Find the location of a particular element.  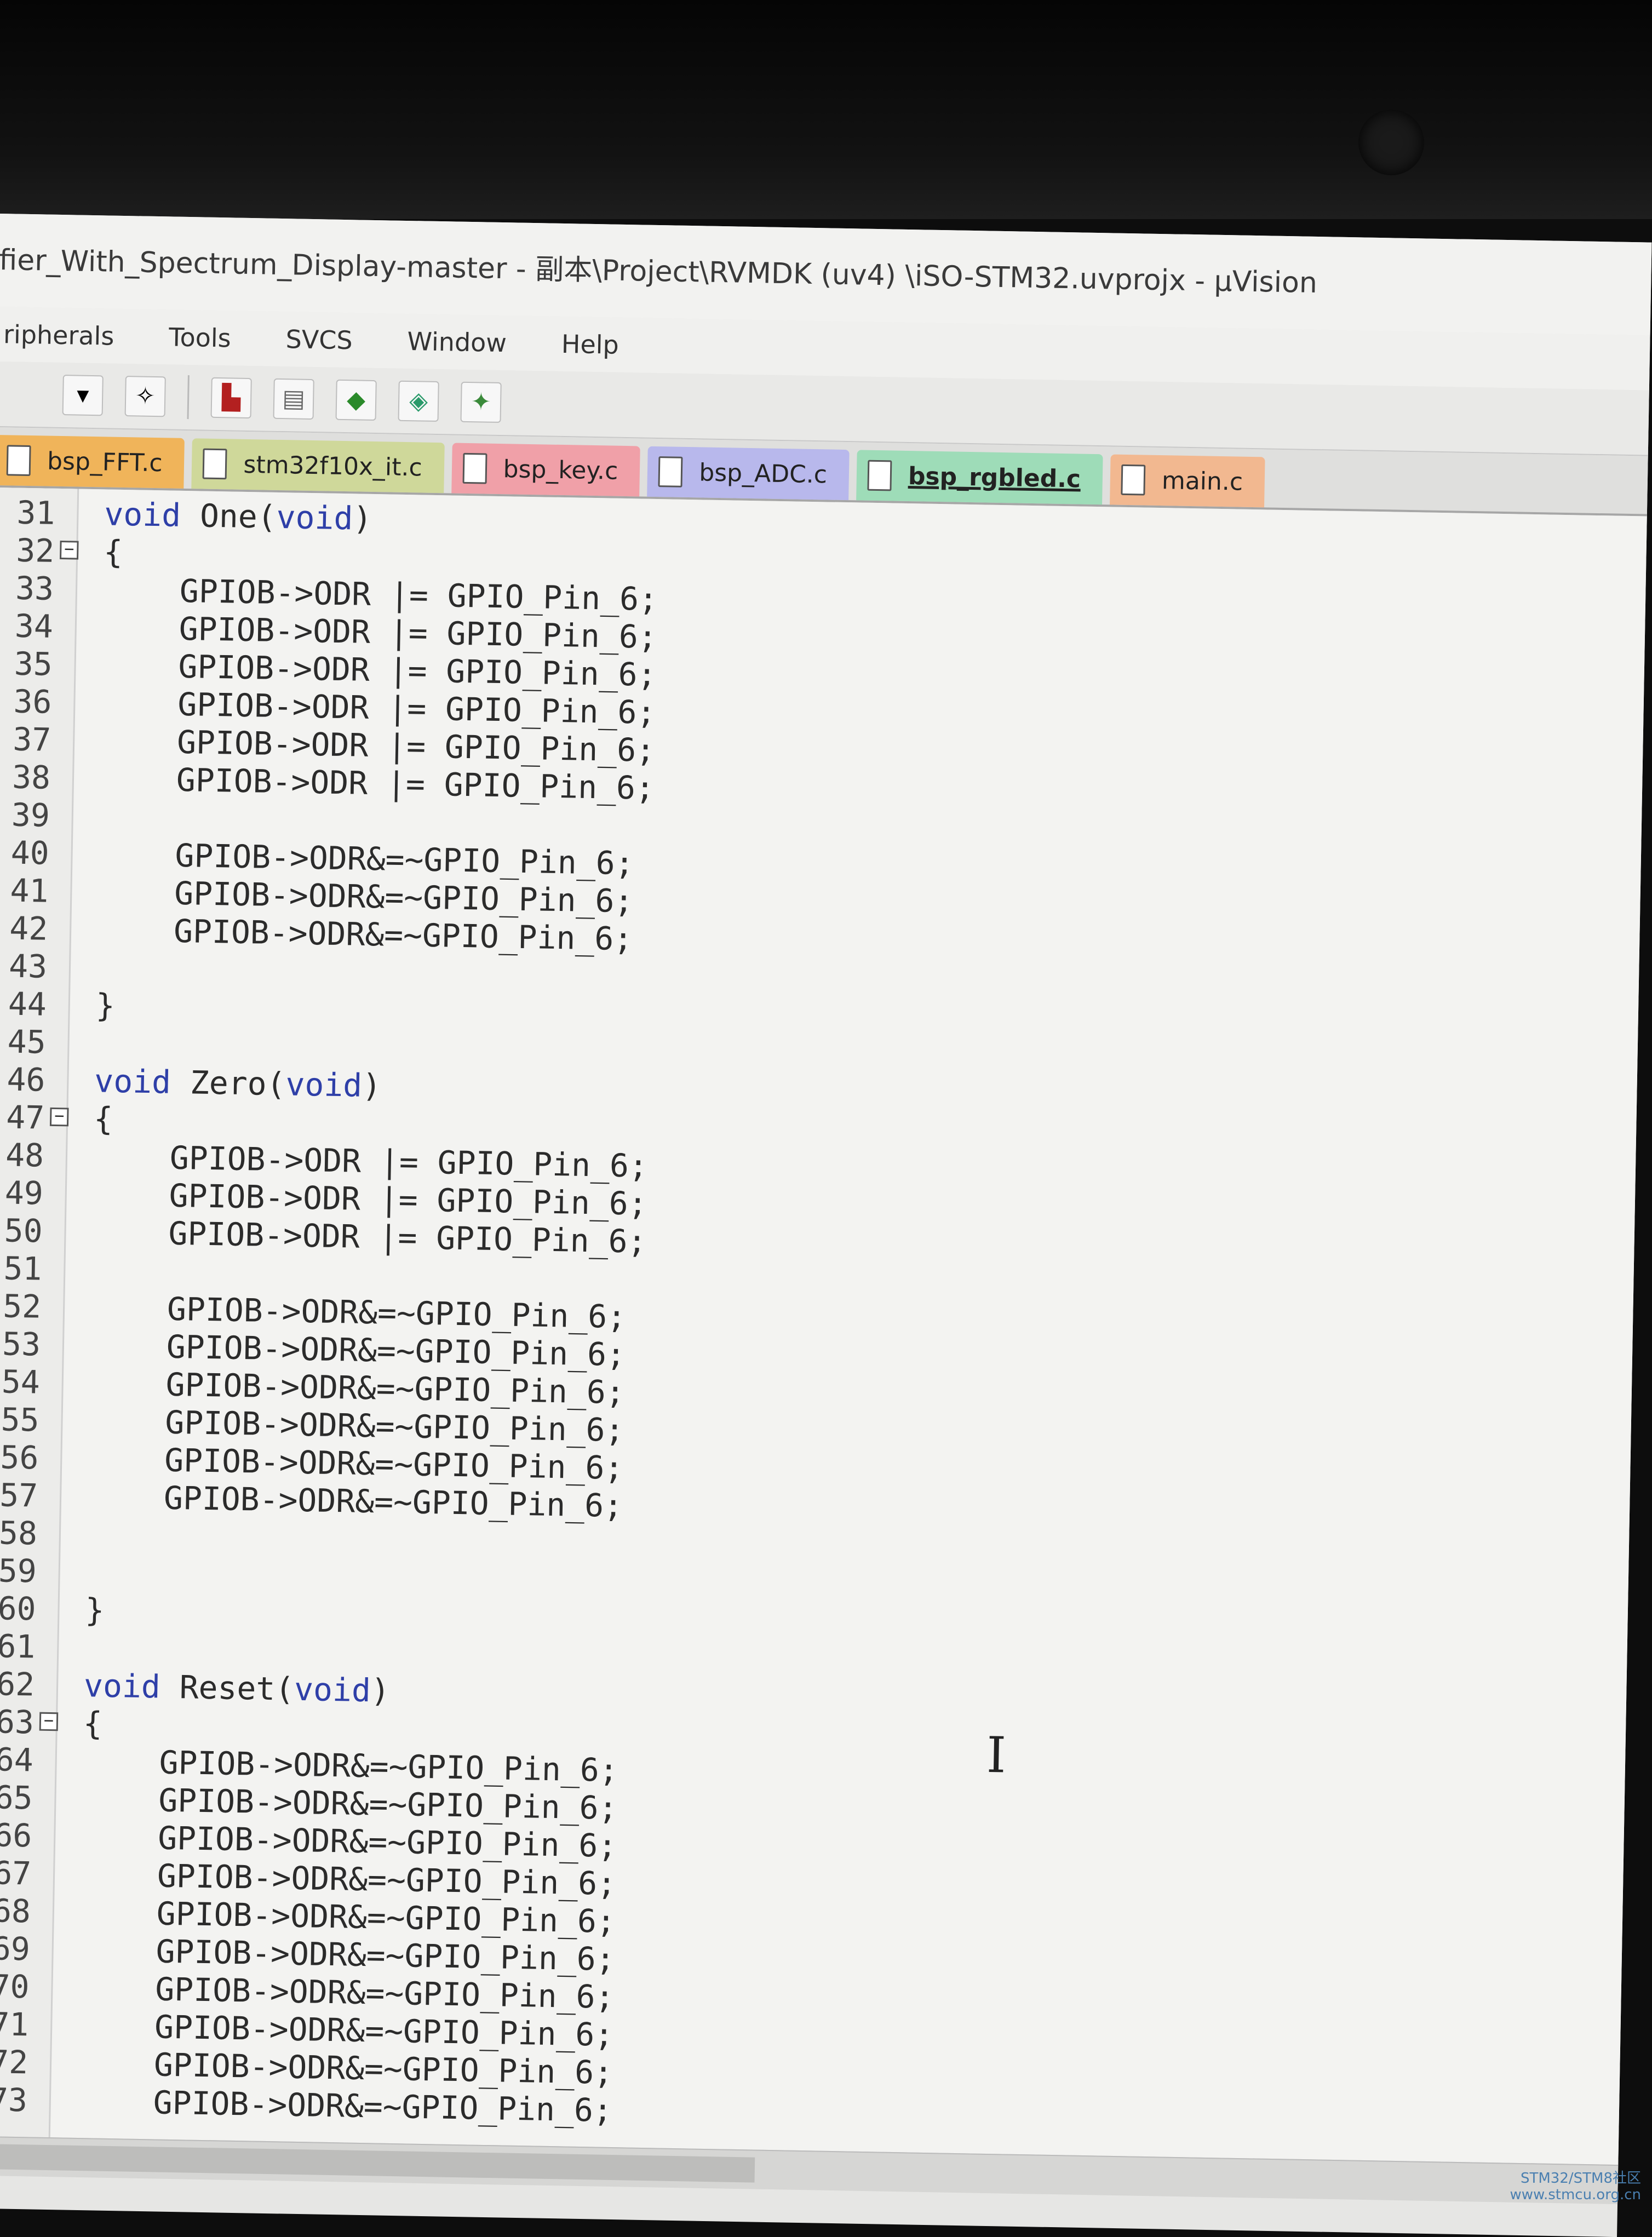

power-button-icon is located at coordinates (1391, 142).